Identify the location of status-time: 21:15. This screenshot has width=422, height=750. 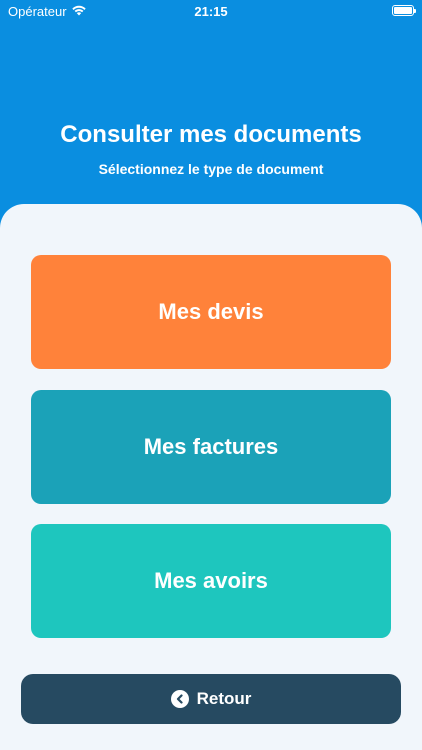
(211, 11).